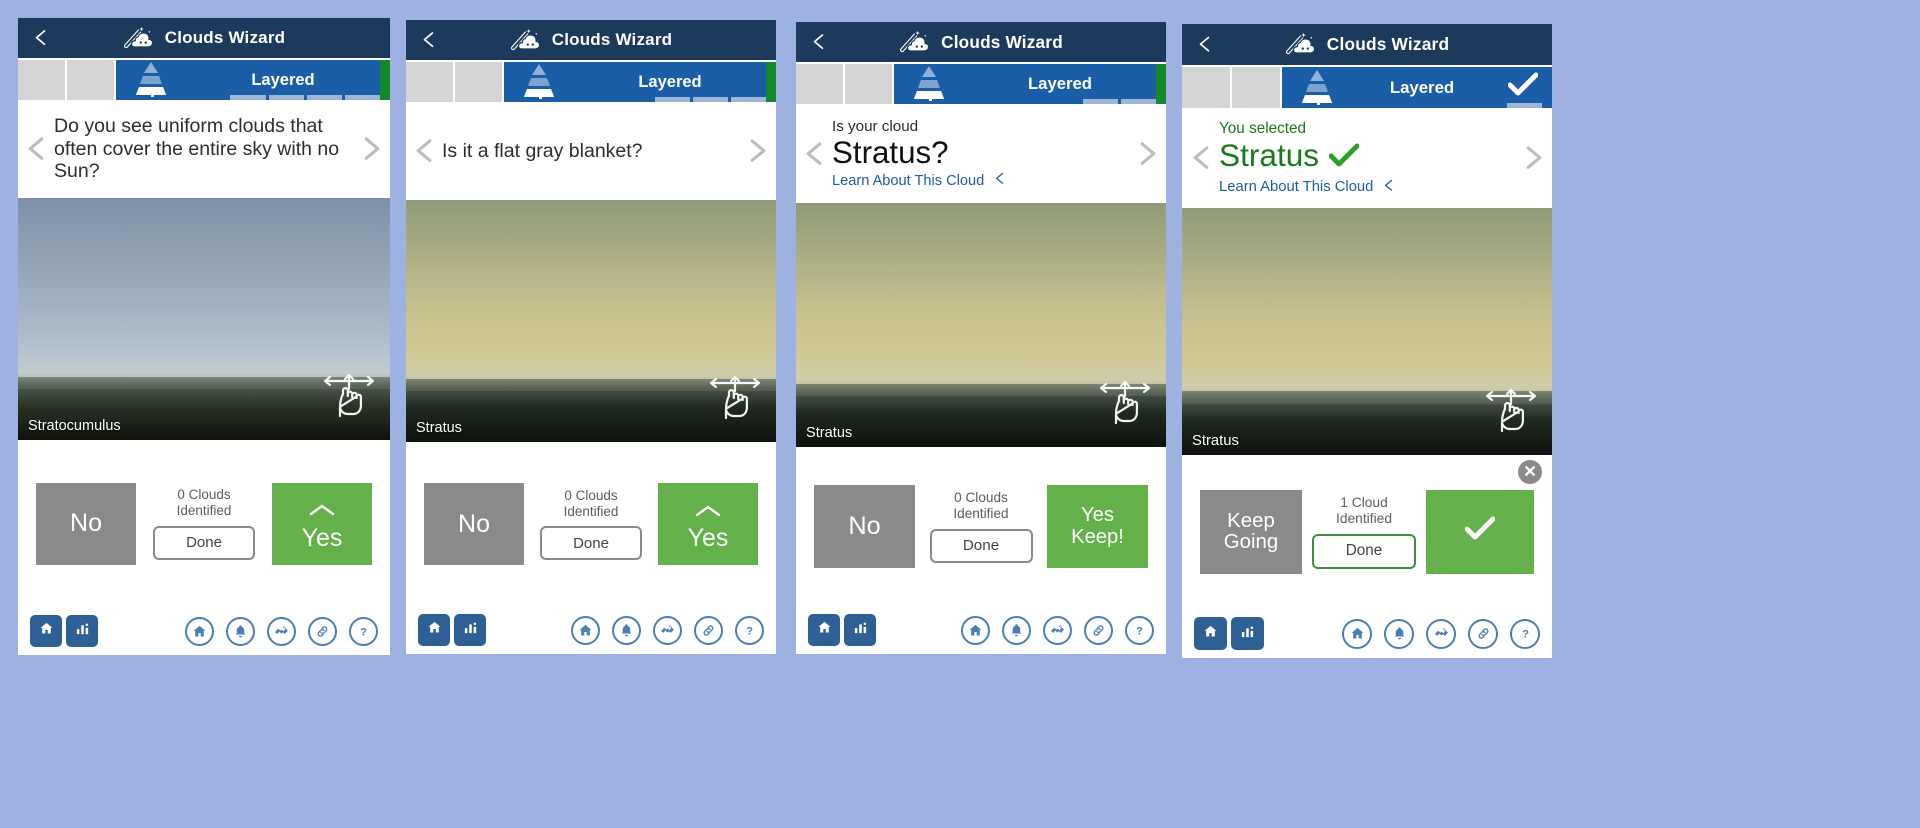  What do you see at coordinates (1367, 44) in the screenshot?
I see `header-title-group: Clouds Wizard` at bounding box center [1367, 44].